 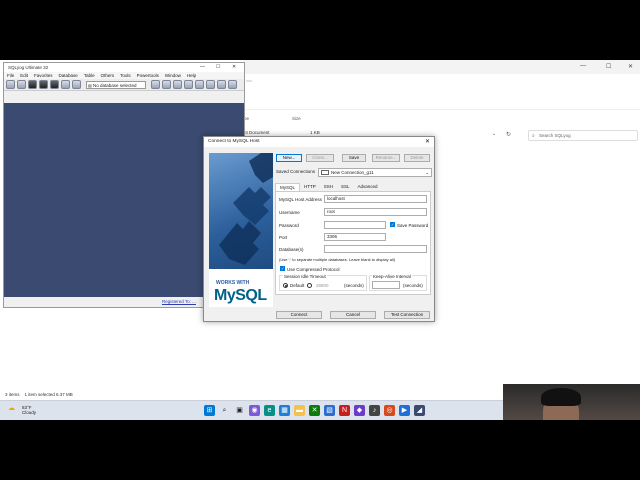 What do you see at coordinates (210, 84) in the screenshot?
I see `import-icon` at bounding box center [210, 84].